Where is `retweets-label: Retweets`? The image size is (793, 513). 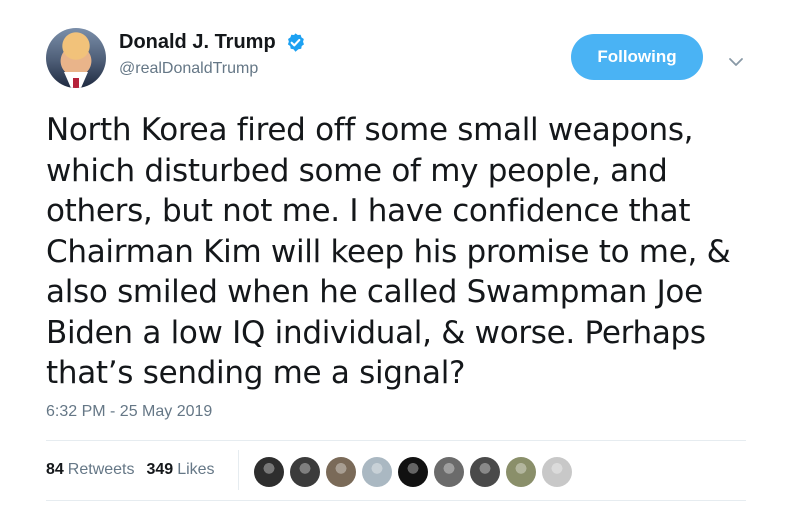
retweets-label: Retweets is located at coordinates (101, 469).